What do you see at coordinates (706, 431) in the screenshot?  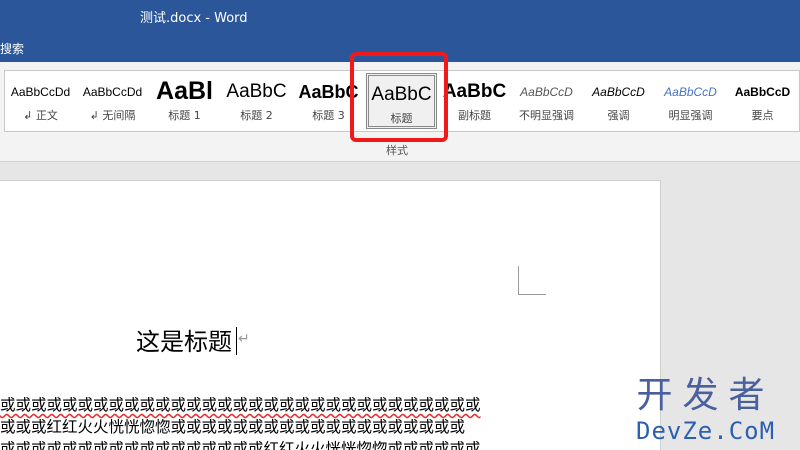 I see `watermark-en: DevZe.CoM` at bounding box center [706, 431].